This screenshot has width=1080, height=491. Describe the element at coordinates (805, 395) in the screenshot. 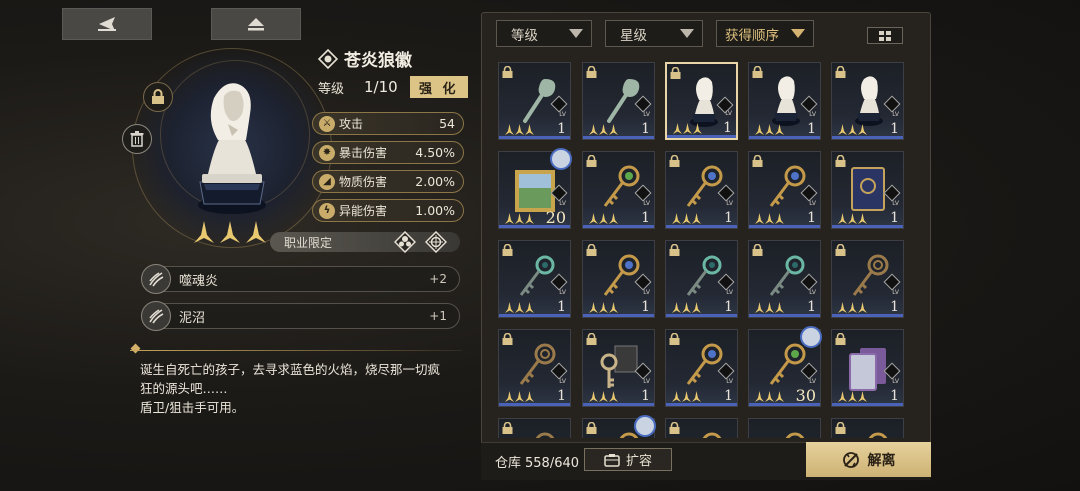

I see `slot-level-value: 30` at that location.